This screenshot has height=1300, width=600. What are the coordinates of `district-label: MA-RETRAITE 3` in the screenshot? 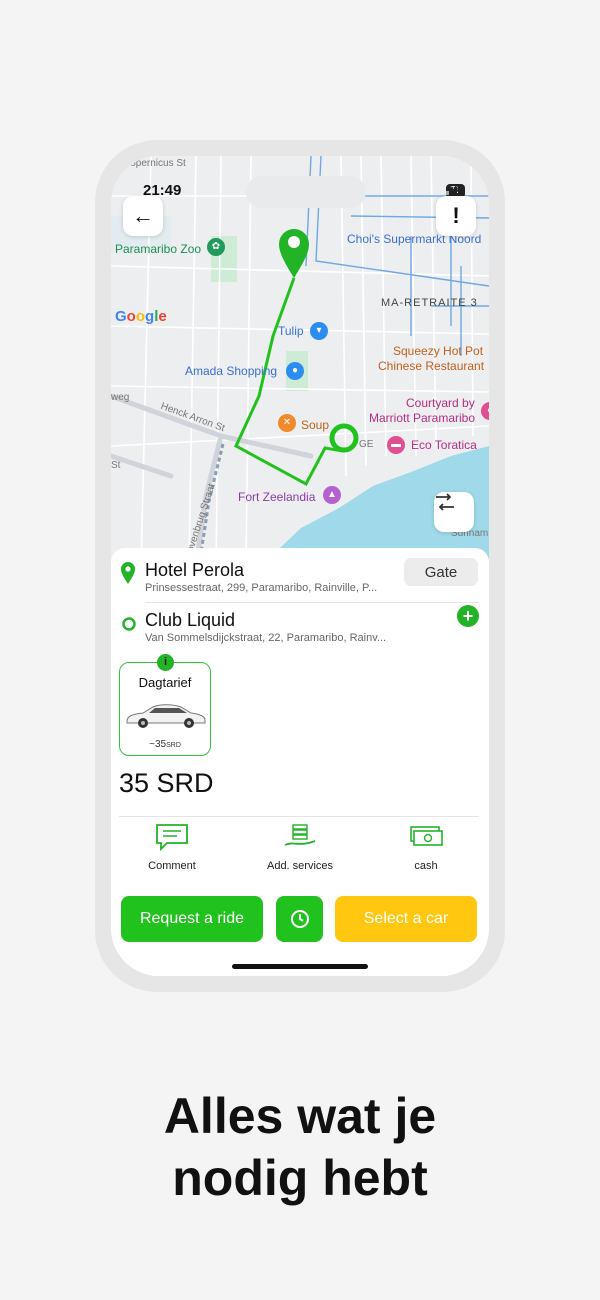 It's located at (429, 303).